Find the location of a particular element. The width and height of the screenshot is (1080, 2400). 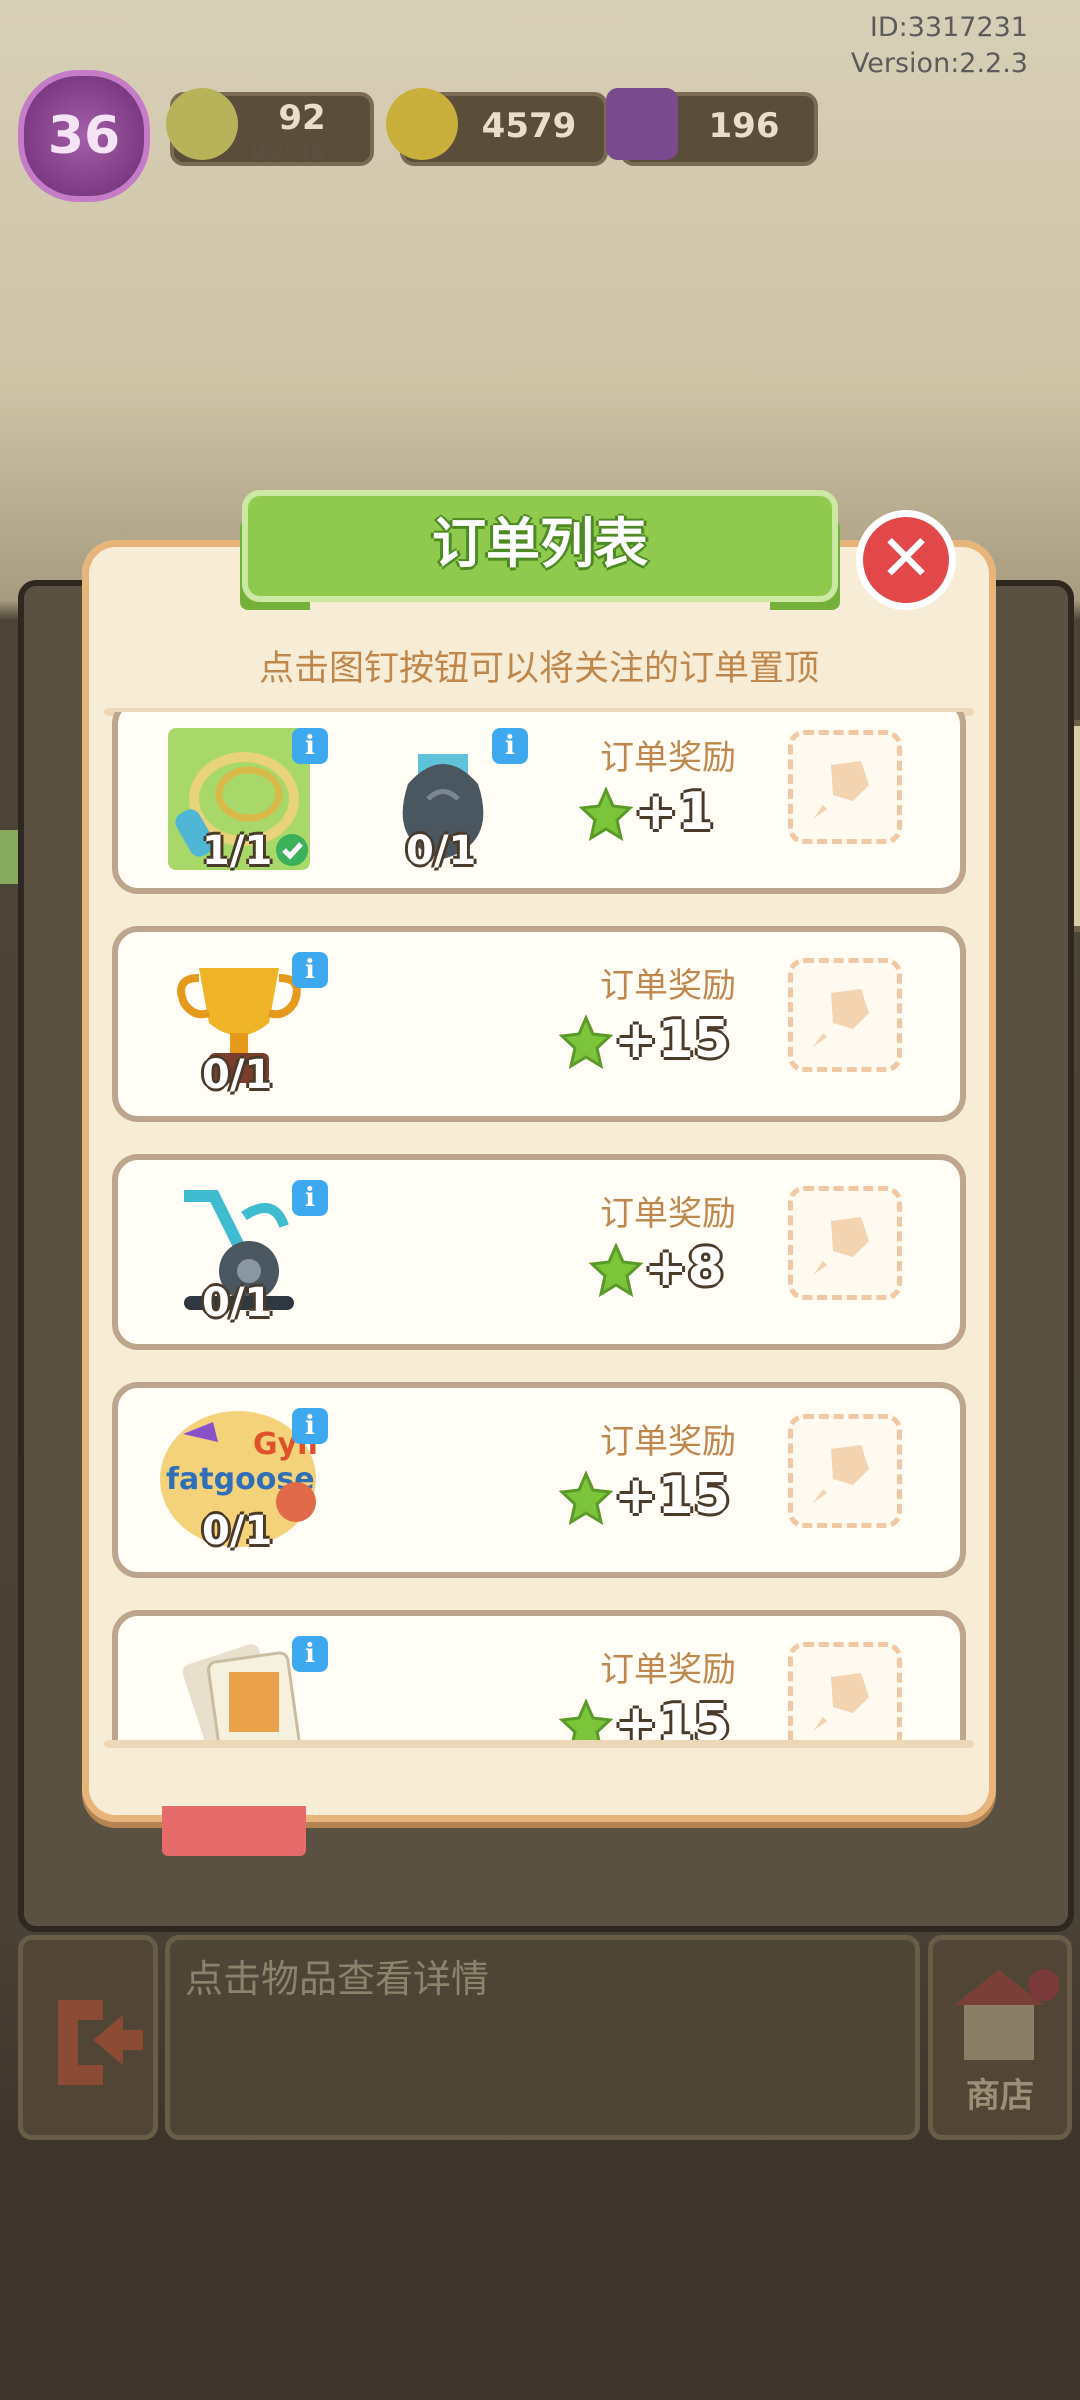

reward-value: +1 is located at coordinates (674, 812).